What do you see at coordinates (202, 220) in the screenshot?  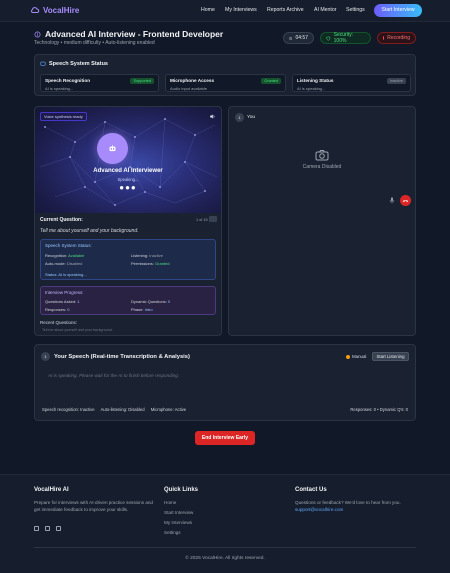 I see `question-counter: 1 of 15` at bounding box center [202, 220].